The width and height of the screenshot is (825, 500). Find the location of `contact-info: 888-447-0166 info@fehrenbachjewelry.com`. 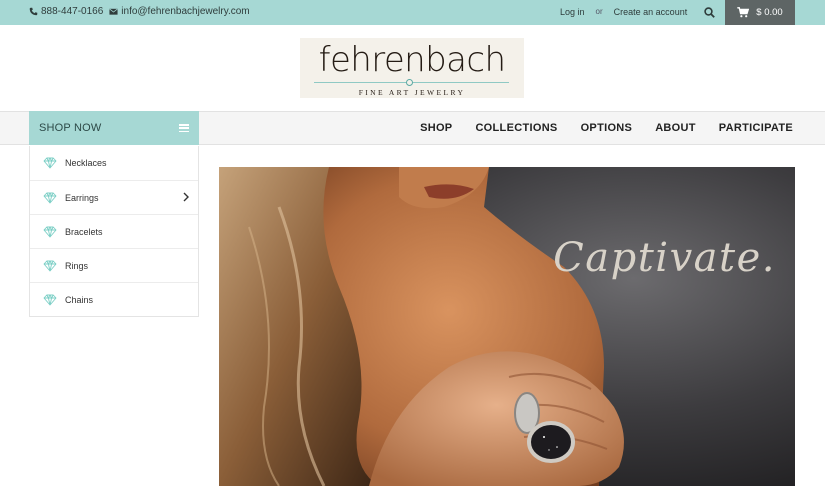

contact-info: 888-447-0166 info@fehrenbachjewelry.com is located at coordinates (139, 11).